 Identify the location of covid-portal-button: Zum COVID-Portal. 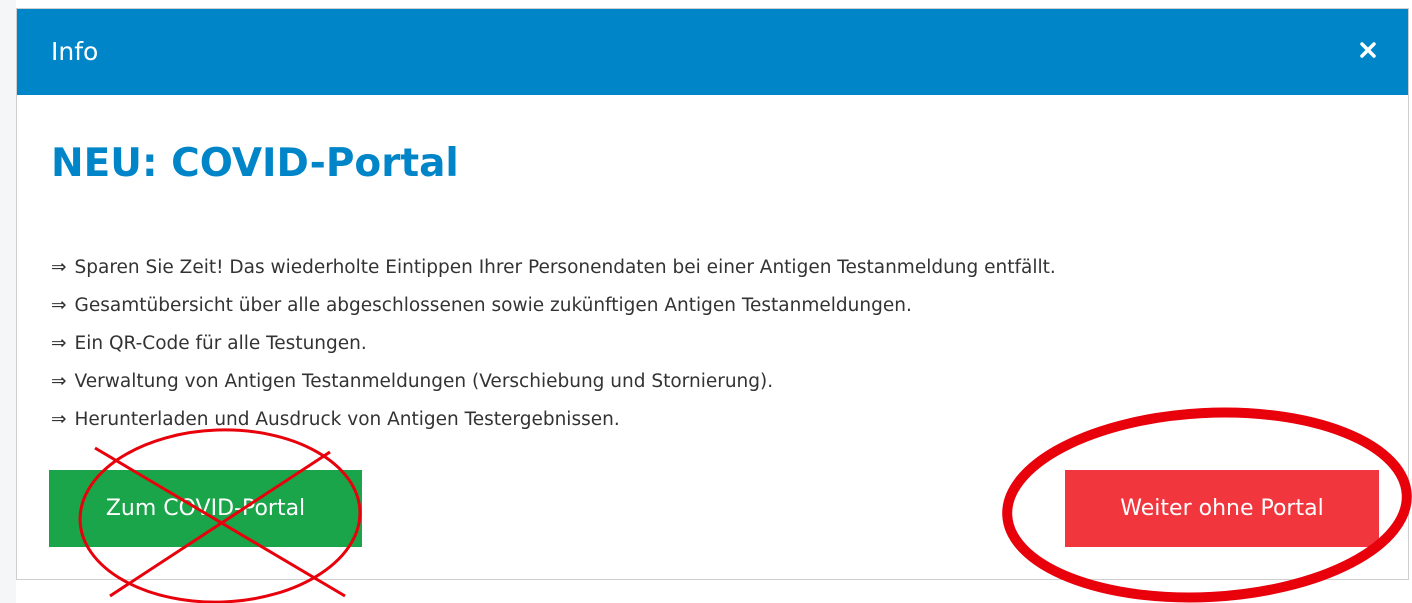
(205, 508).